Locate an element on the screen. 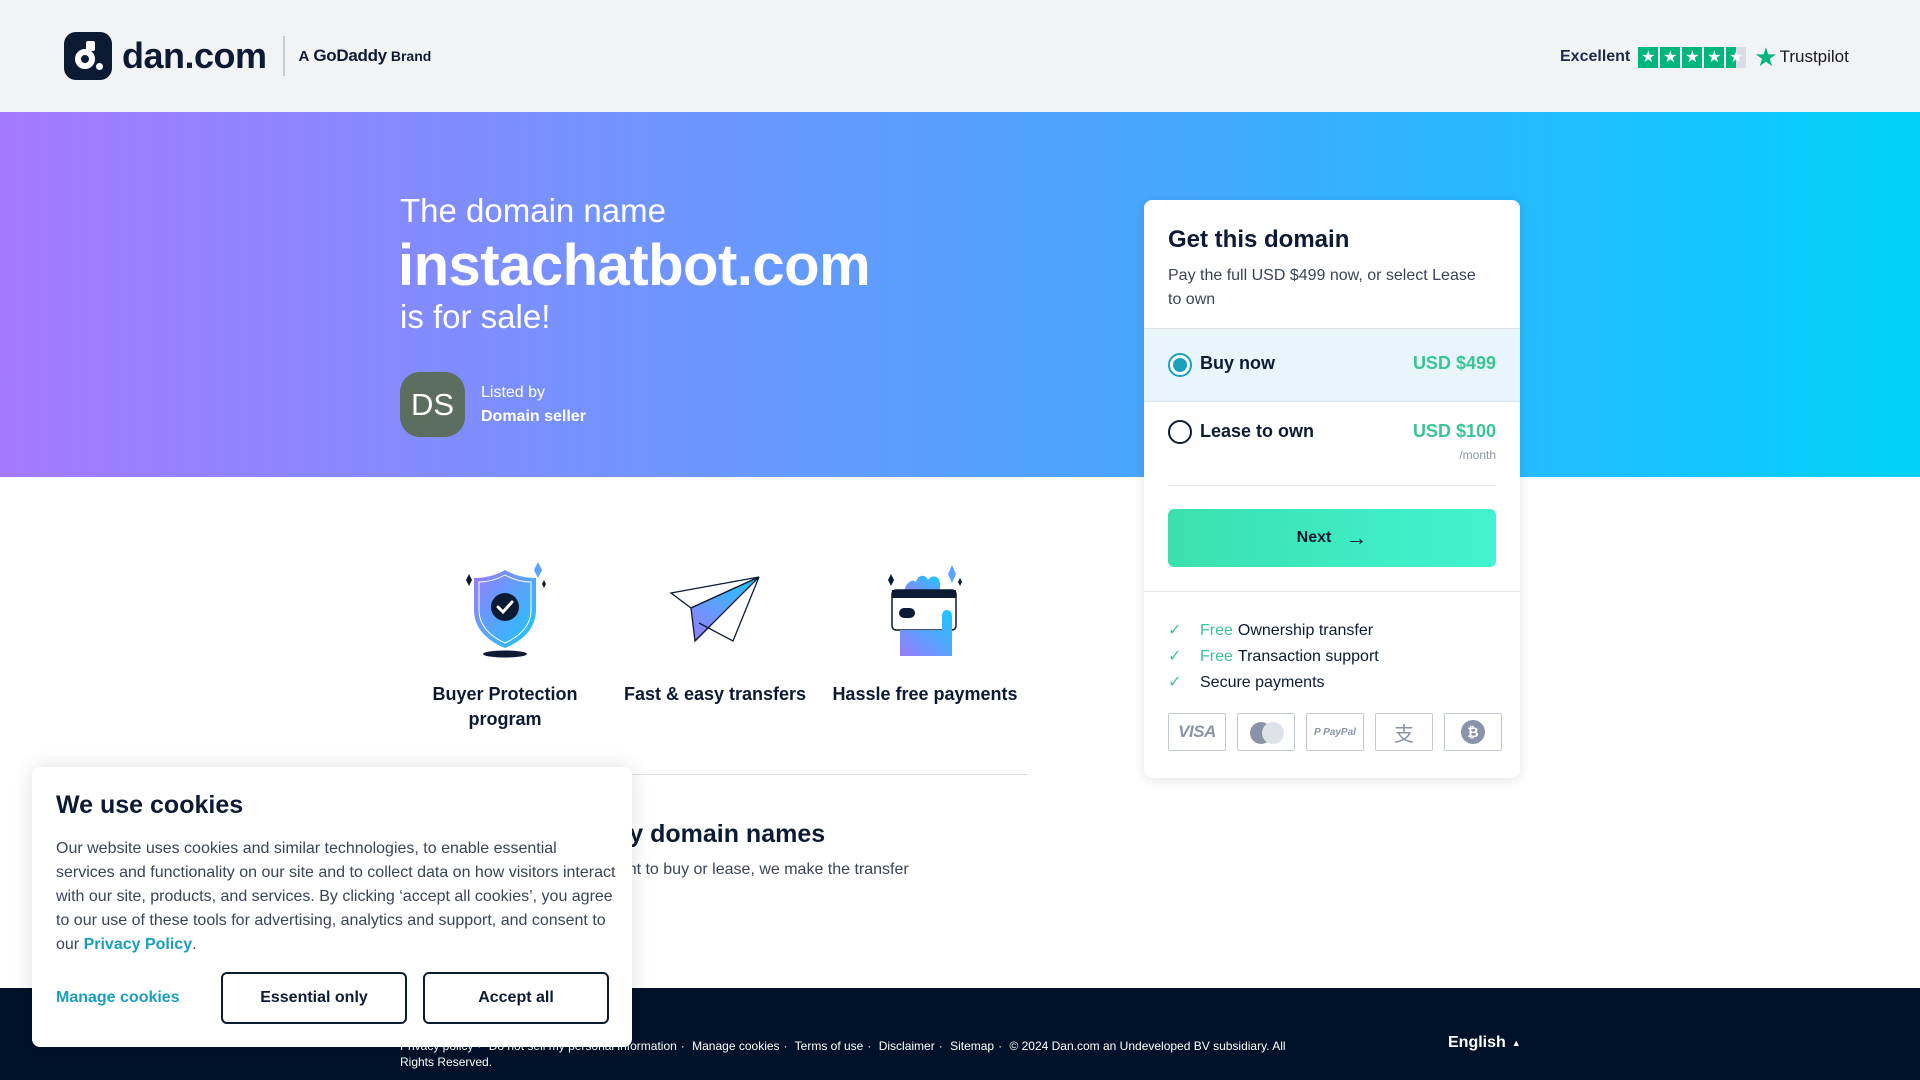 Image resolution: width=1920 pixels, height=1080 pixels. option-buy-now: Buy now USD $499 is located at coordinates (1332, 364).